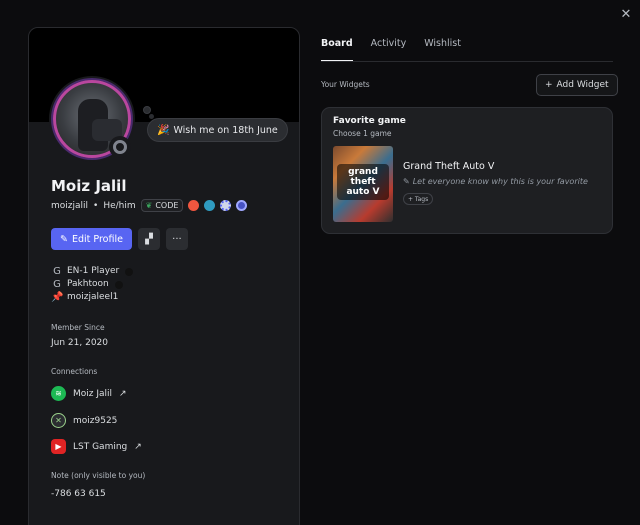 This screenshot has height=525, width=640. Describe the element at coordinates (362, 133) in the screenshot. I see `widget-subtitle: Choose 1 game` at that location.